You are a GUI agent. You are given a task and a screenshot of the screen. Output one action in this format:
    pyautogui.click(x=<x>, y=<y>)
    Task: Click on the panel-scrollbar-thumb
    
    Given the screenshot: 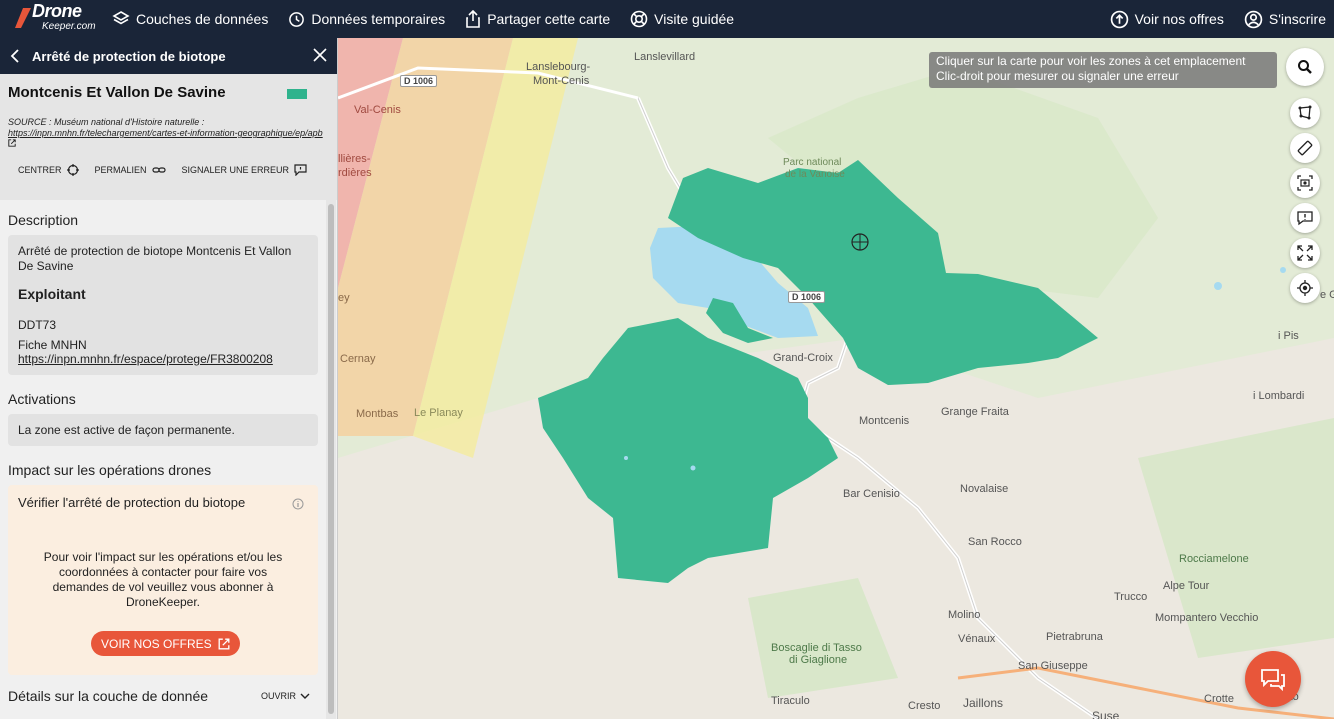 What is the action you would take?
    pyautogui.click(x=331, y=459)
    